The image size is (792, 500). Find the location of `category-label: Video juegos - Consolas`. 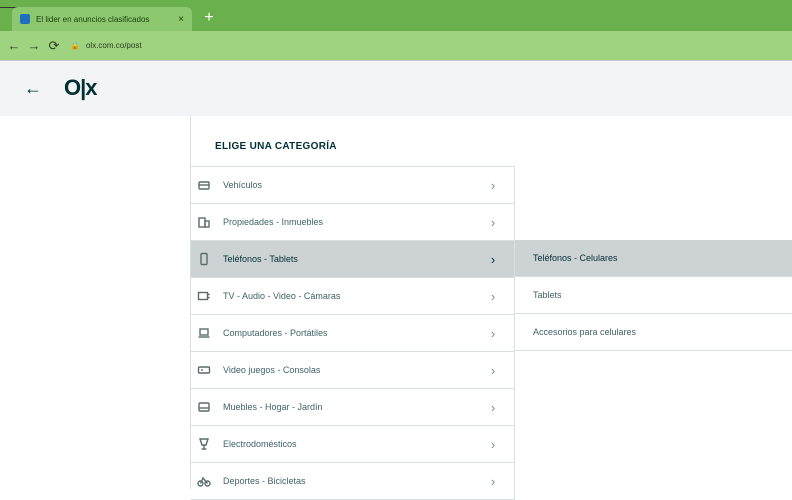

category-label: Video juegos - Consolas is located at coordinates (272, 370).